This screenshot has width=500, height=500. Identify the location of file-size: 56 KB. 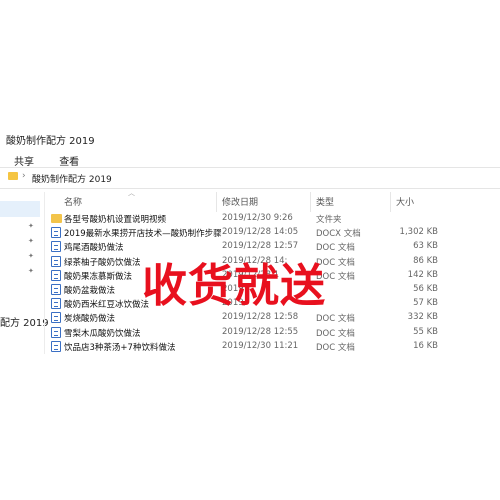
(425, 289).